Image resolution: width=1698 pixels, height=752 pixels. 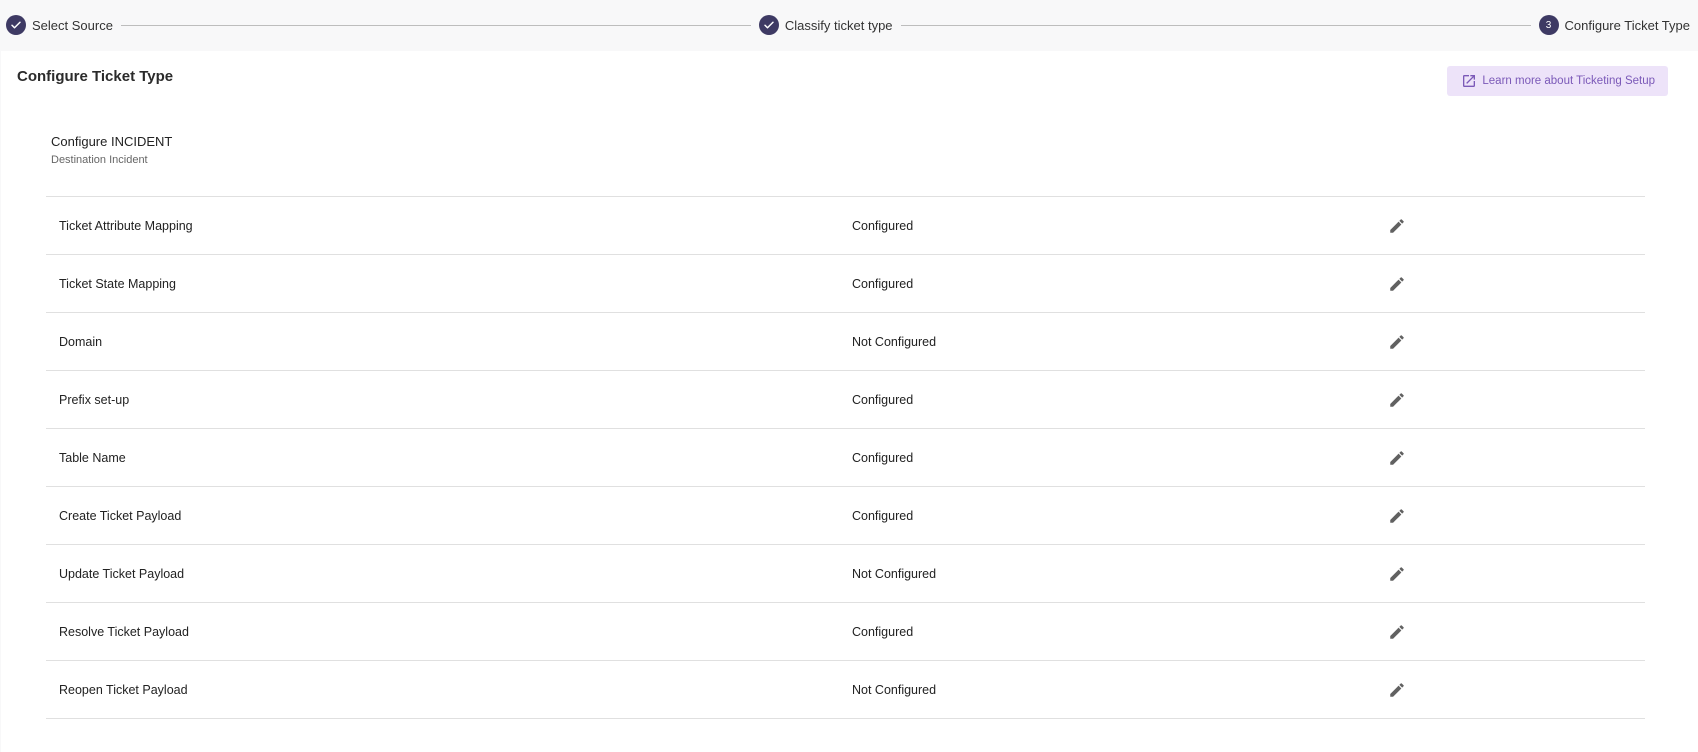 What do you see at coordinates (845, 284) in the screenshot?
I see `table-row: Ticket State Mapping Configured` at bounding box center [845, 284].